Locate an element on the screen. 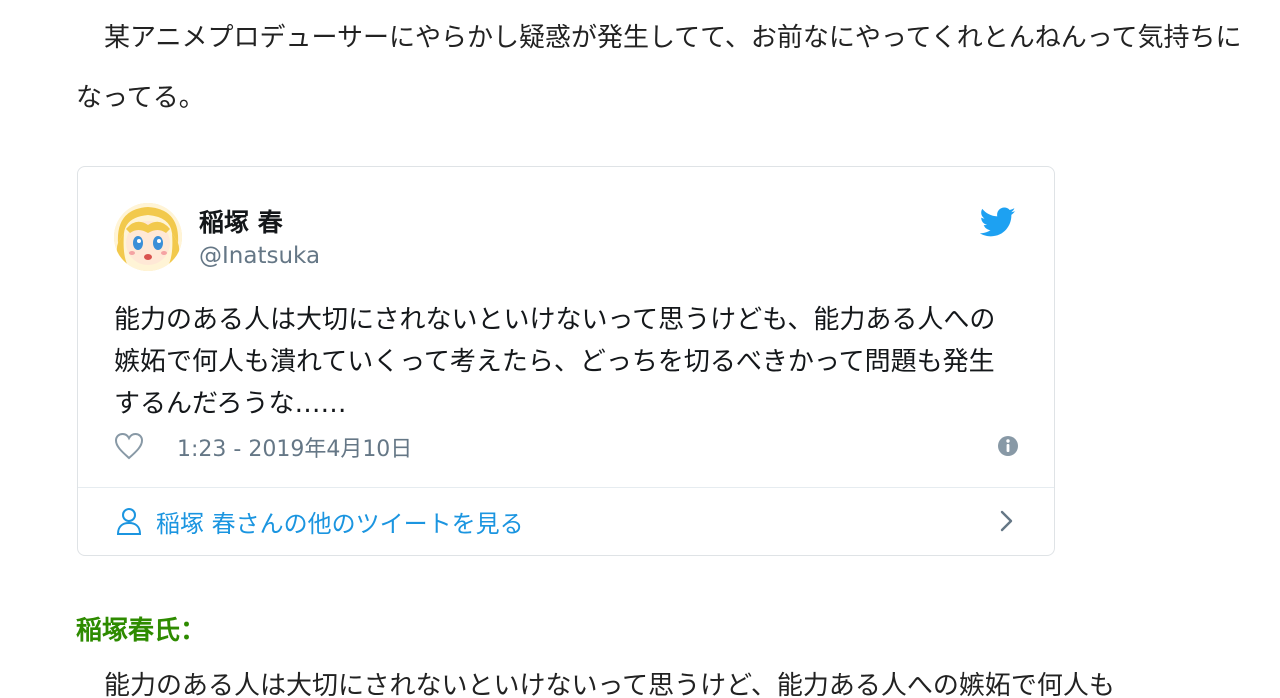  tweet-meta-row: 1:23 - 2019年4月10日 is located at coordinates (566, 447).